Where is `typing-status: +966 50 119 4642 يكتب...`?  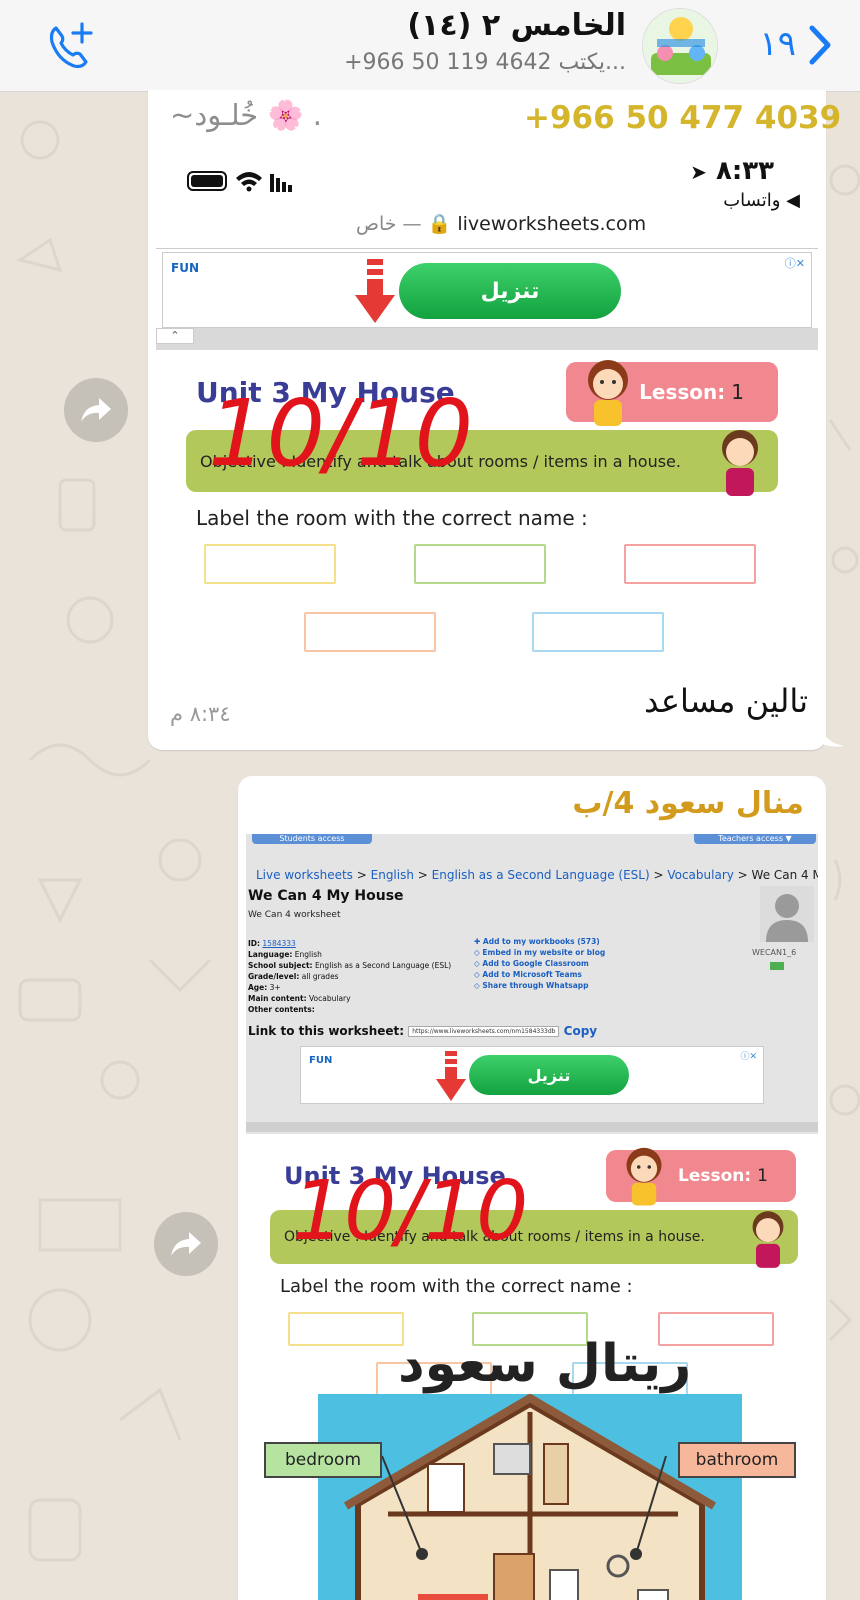 typing-status: +966 50 119 4642 يكتب... is located at coordinates (485, 62).